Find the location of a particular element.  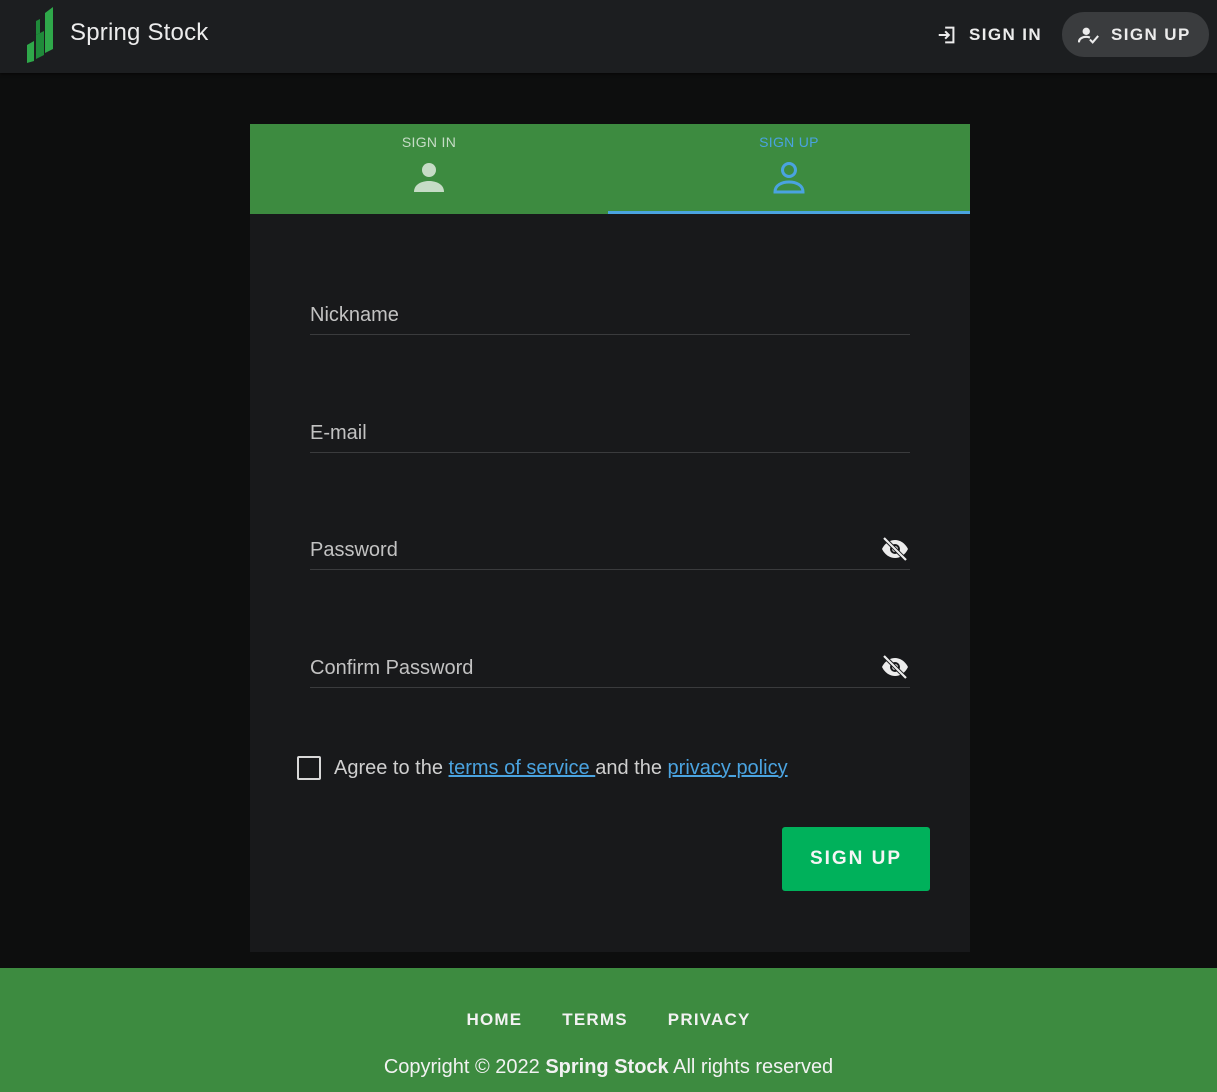

password-field is located at coordinates (610, 548).